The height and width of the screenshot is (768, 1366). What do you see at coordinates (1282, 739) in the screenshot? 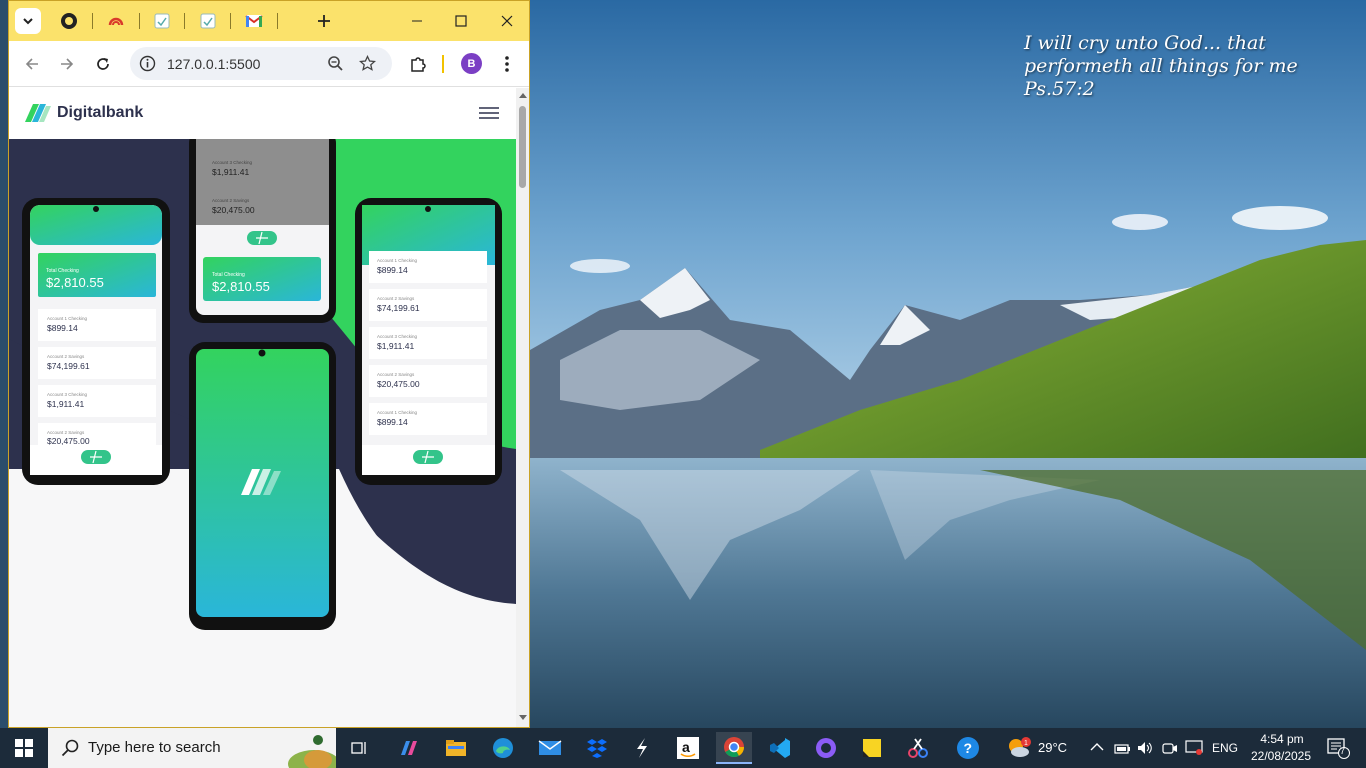
I see `clock-time: 4:54 pm` at bounding box center [1282, 739].